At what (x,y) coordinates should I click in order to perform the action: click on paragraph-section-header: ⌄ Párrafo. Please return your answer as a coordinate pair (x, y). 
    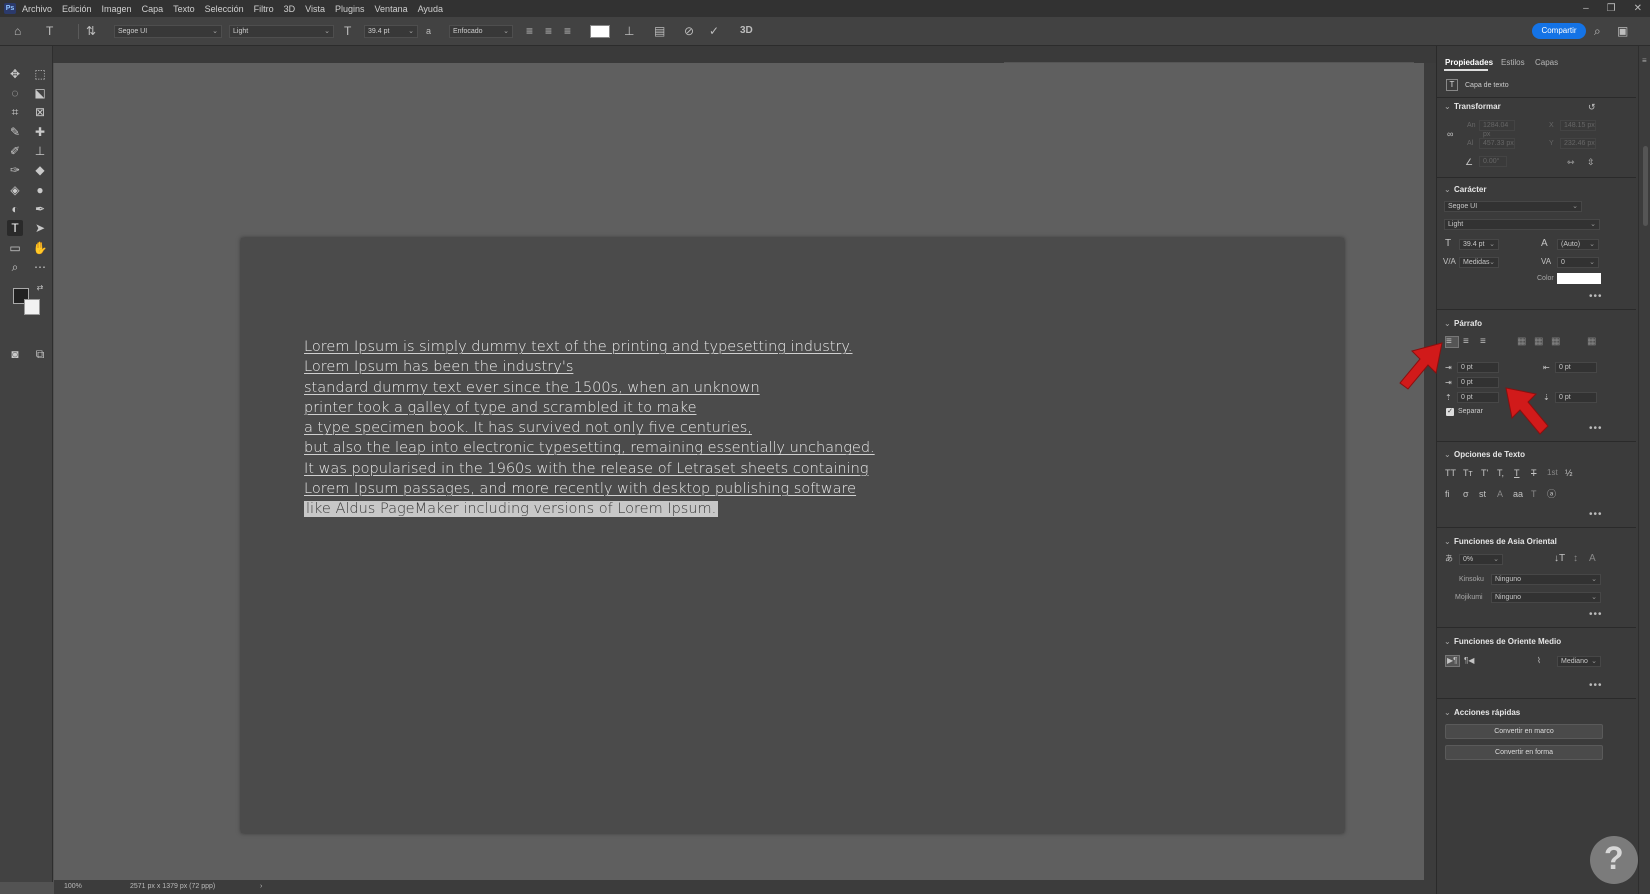
    Looking at the image, I should click on (1463, 323).